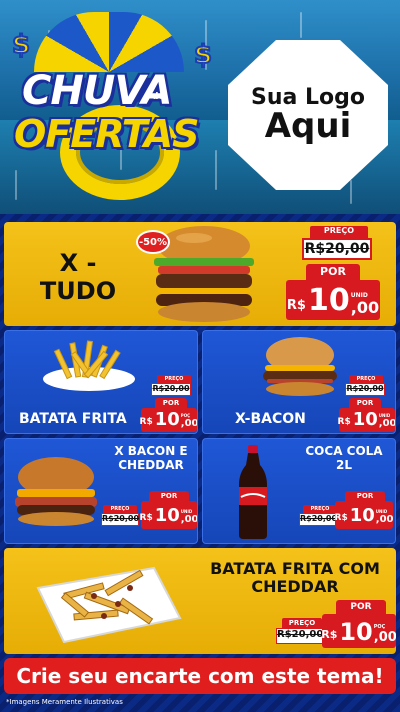 Image resolution: width=400 pixels, height=712 pixels. I want to click on product-title: BATATA FRITA, so click(73, 419).